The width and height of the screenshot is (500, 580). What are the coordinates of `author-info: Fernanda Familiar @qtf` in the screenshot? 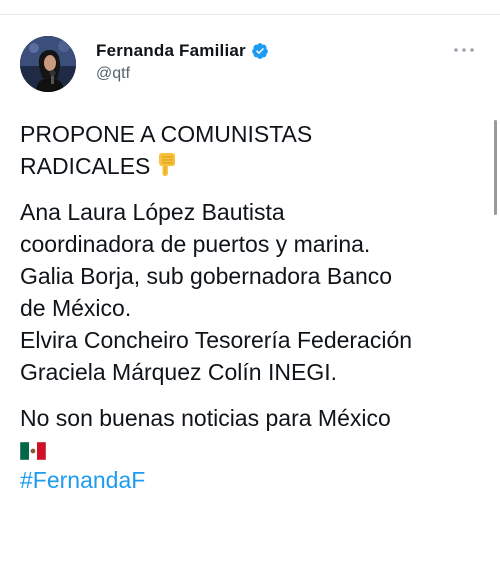 It's located at (182, 61).